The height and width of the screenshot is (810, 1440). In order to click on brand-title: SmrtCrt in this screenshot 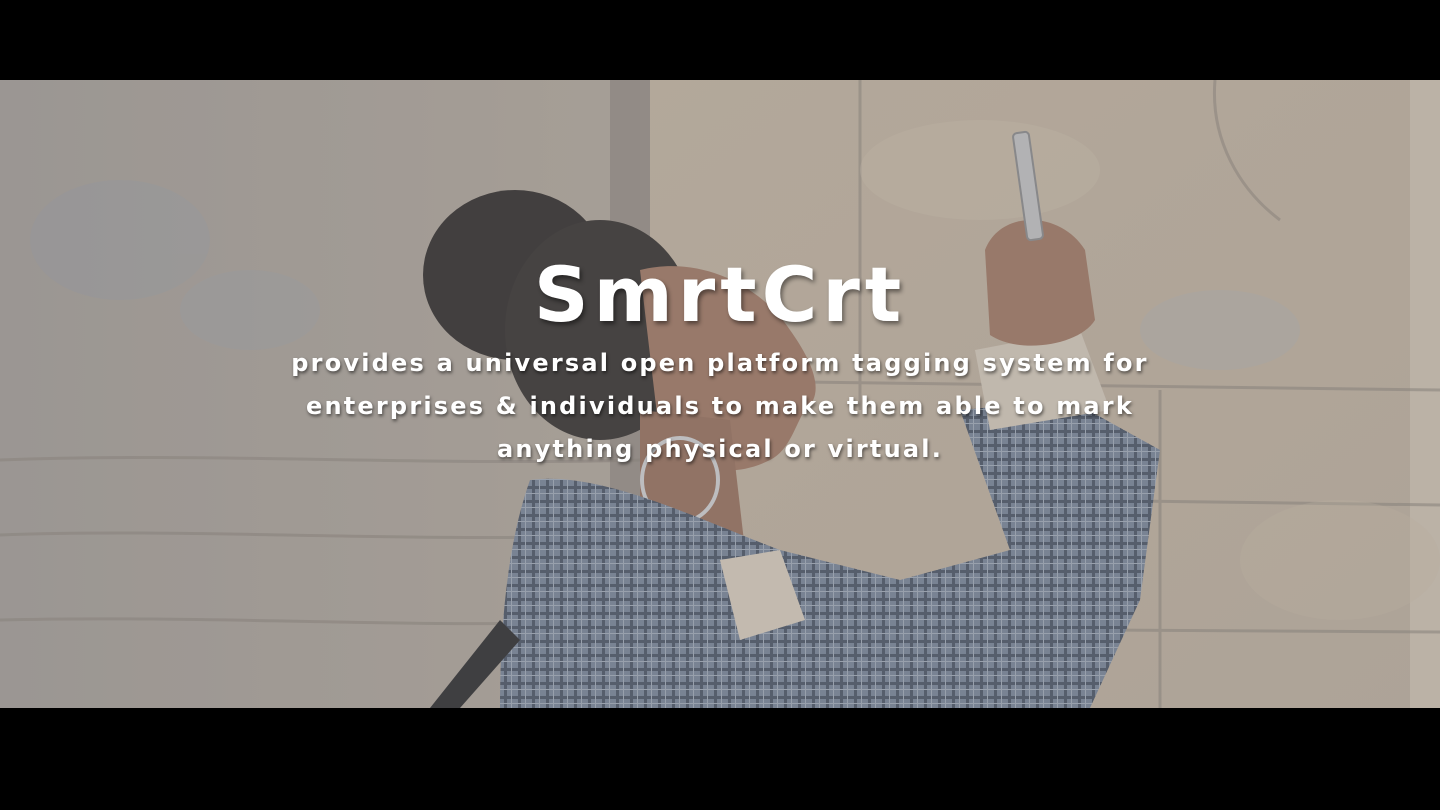, I will do `click(720, 294)`.